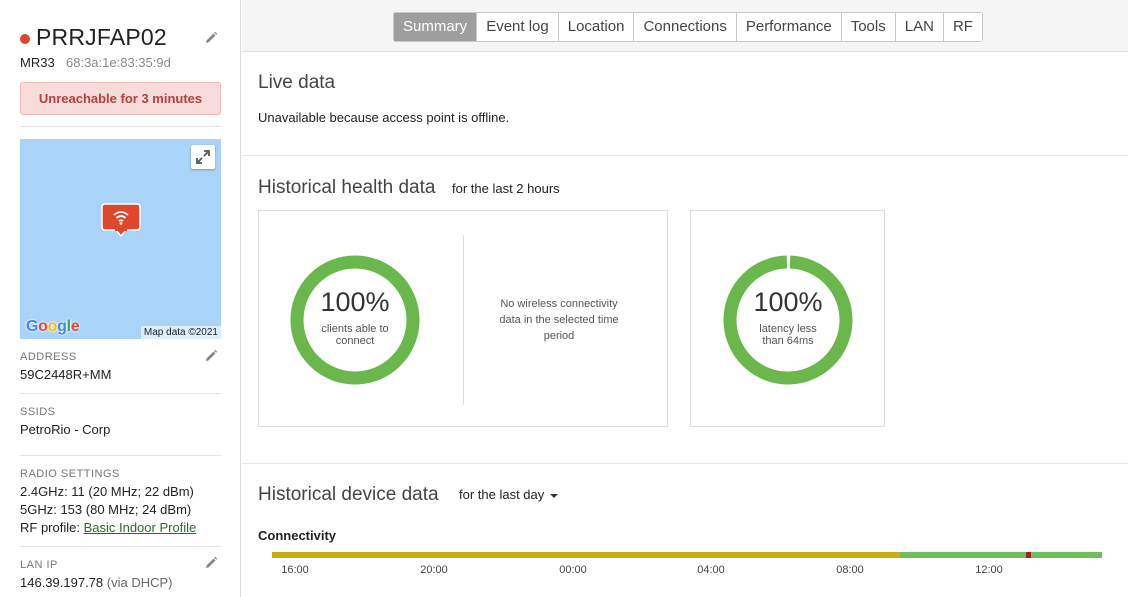 This screenshot has width=1128, height=597. I want to click on device-mac: 68:3a:1e:83:35:9d, so click(118, 62).